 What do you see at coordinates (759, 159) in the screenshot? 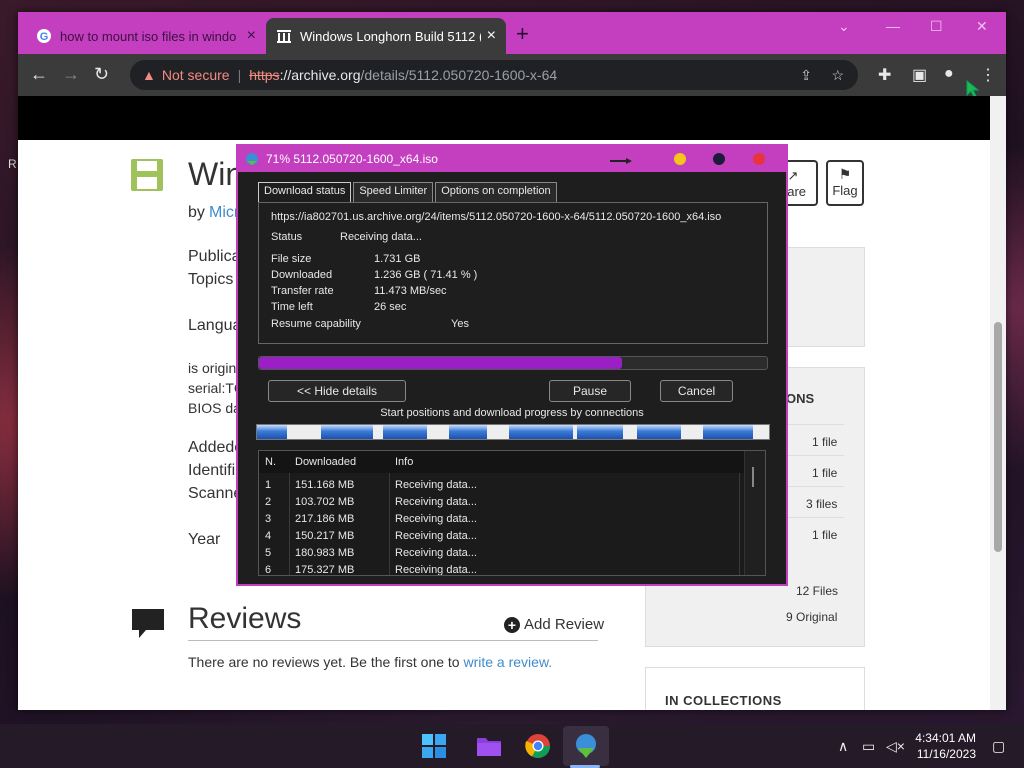
I see `close-dot-icon` at bounding box center [759, 159].